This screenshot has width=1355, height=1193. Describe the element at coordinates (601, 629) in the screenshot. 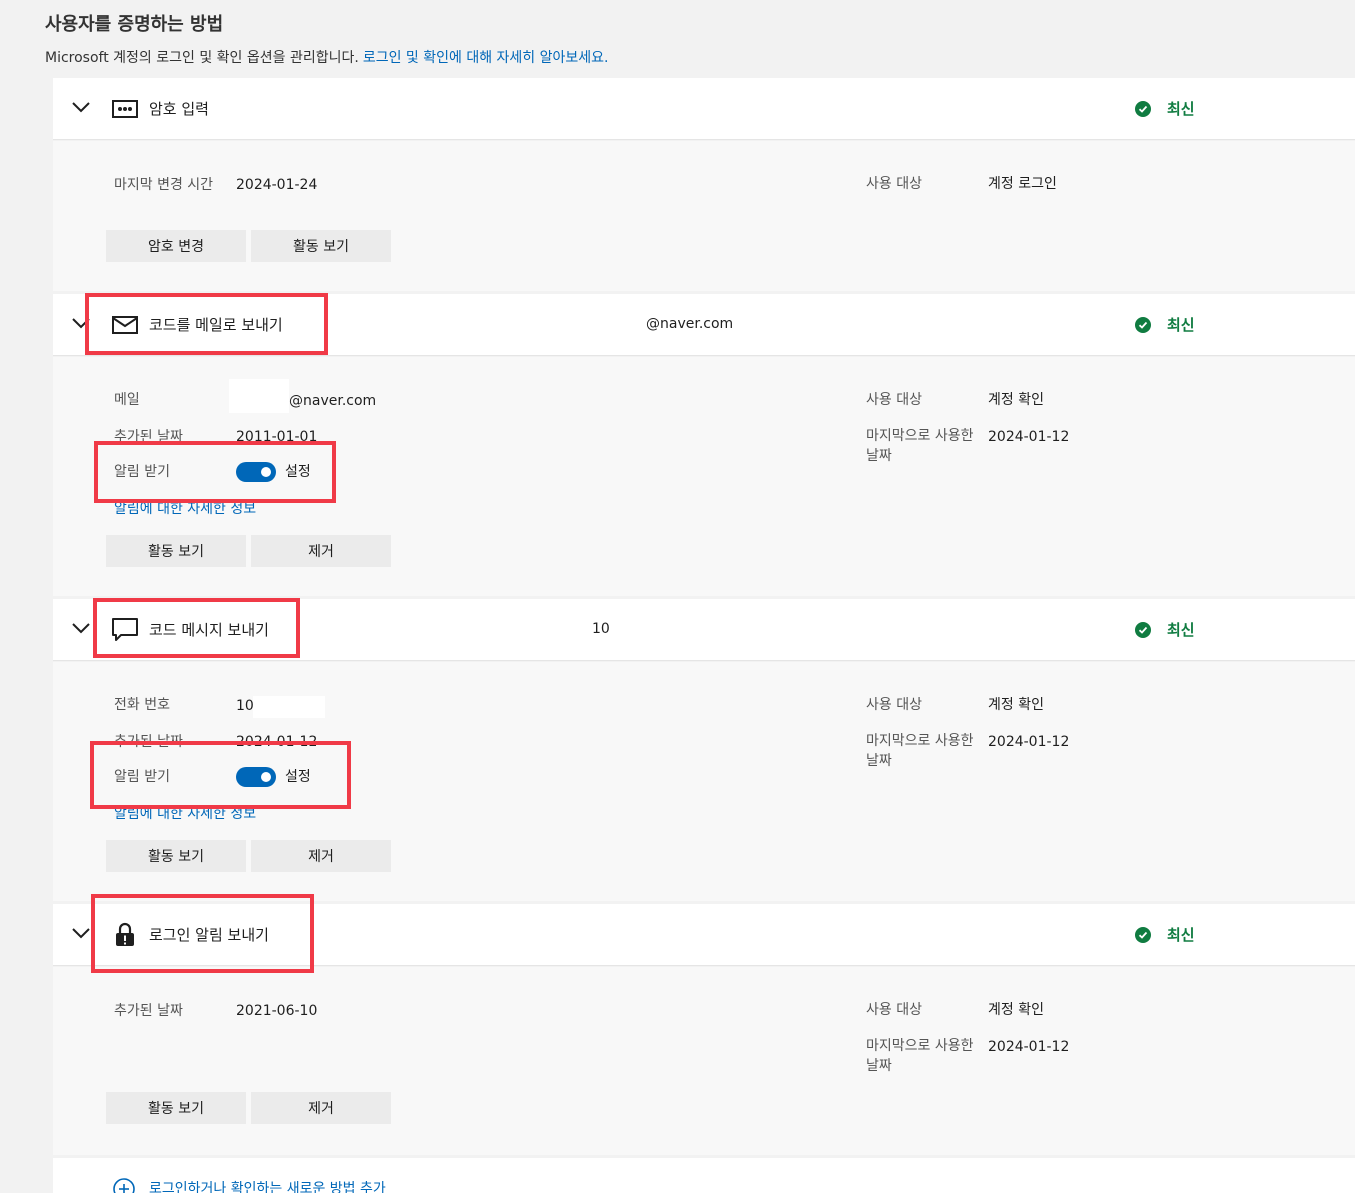

I see `method-contact: 10` at that location.